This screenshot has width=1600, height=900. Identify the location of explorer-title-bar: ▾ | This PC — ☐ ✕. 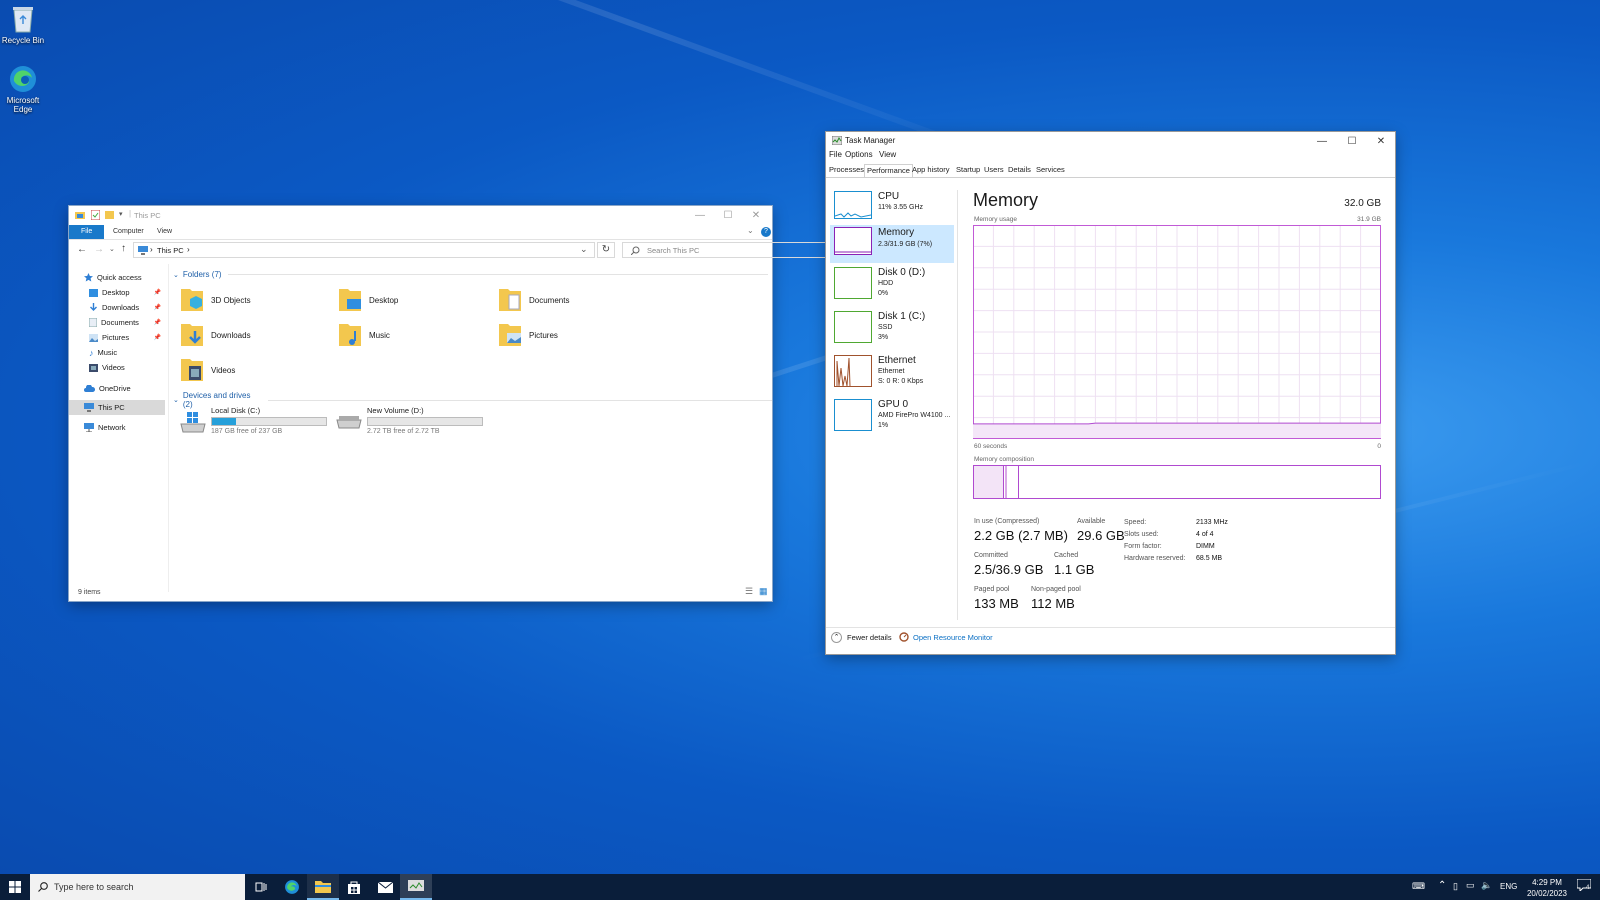
(420, 215).